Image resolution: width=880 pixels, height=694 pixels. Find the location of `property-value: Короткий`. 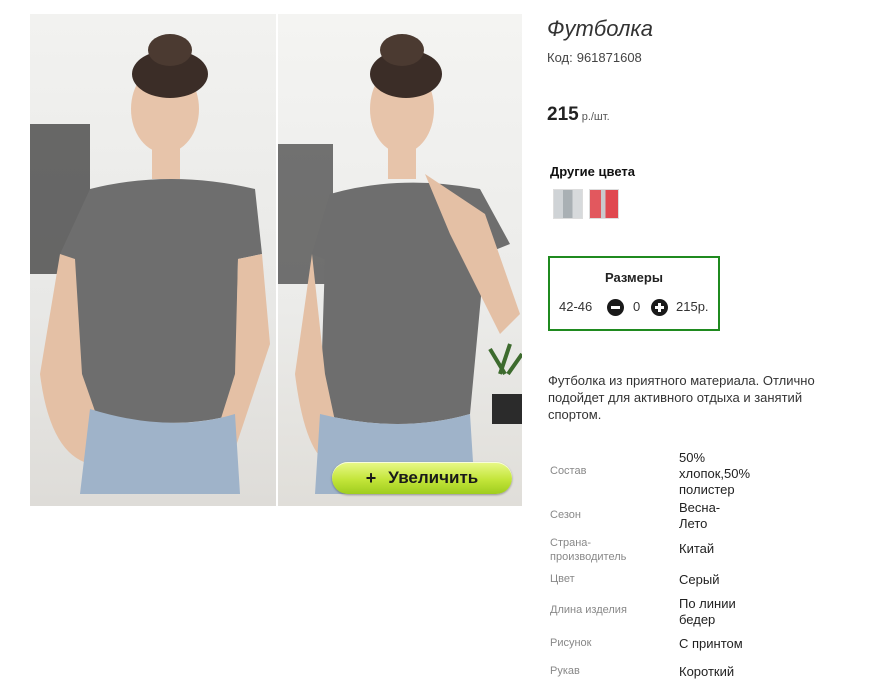

property-value: Короткий is located at coordinates (707, 671).